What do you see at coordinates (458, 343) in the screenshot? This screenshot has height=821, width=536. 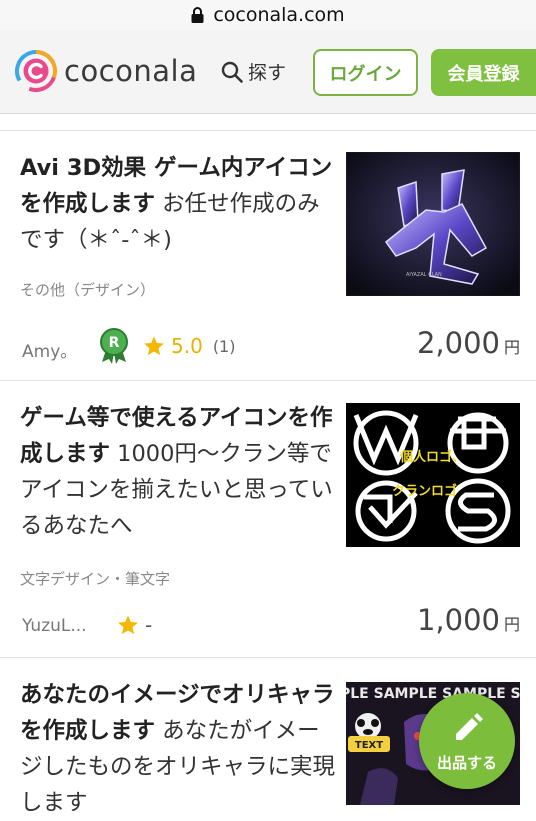 I see `price-value: 2,000` at bounding box center [458, 343].